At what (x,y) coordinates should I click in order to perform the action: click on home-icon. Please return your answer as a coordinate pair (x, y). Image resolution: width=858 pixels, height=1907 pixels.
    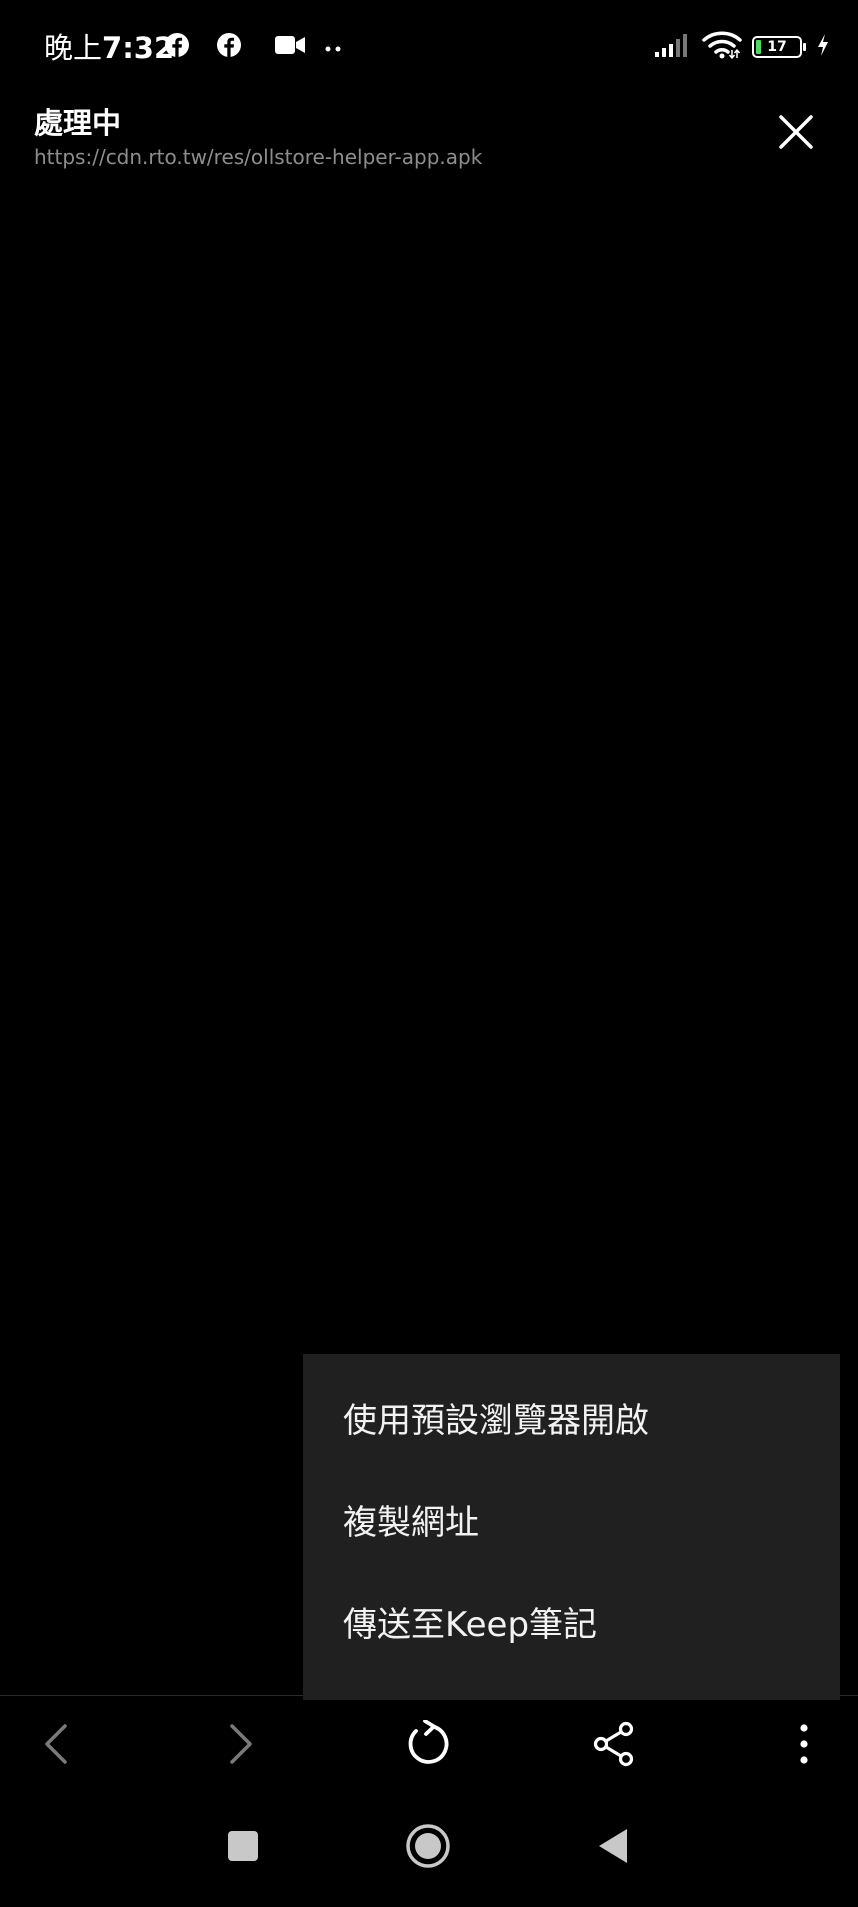
    Looking at the image, I should click on (428, 1848).